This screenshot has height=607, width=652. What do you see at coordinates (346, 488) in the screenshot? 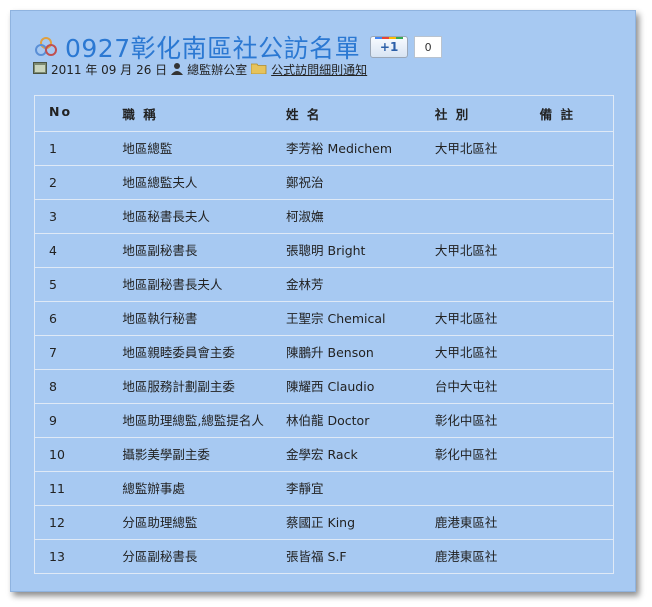
I see `cell-name: 李靜宜` at bounding box center [346, 488].